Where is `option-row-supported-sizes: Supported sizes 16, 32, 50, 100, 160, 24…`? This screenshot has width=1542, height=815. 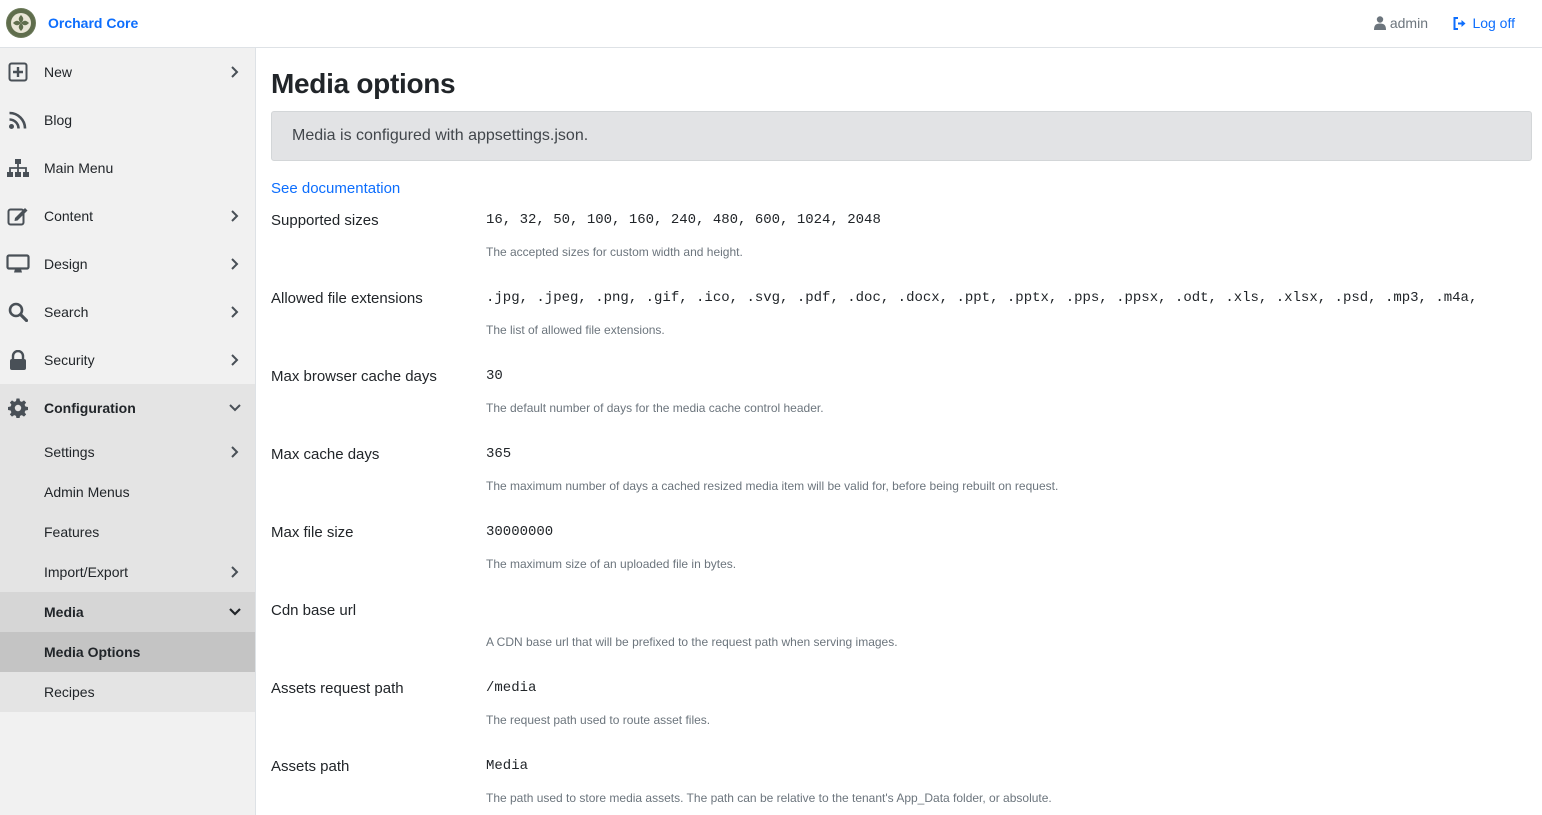
option-row-supported-sizes: Supported sizes 16, 32, 50, 100, 160, 24… is located at coordinates (902, 247).